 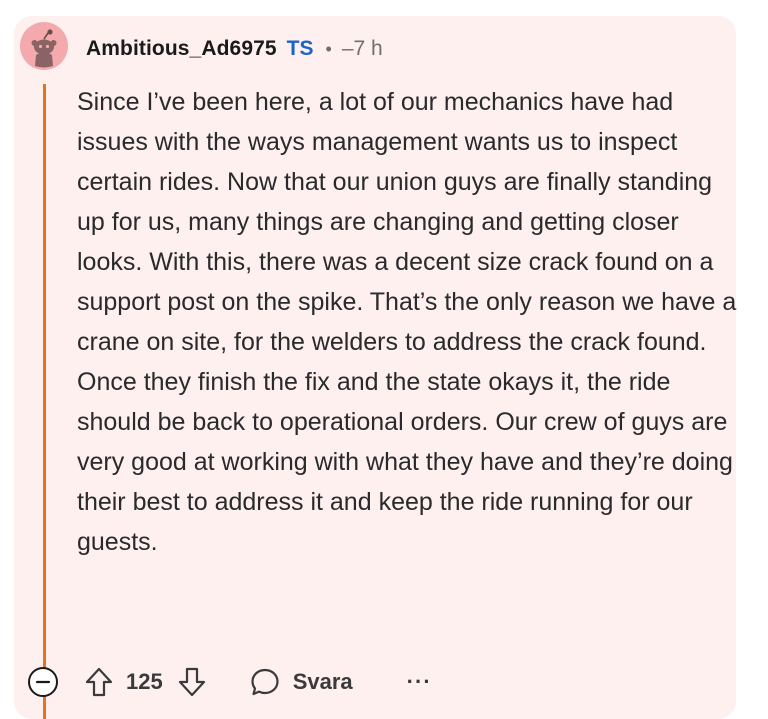 I want to click on upvote-arrow-icon, so click(x=99, y=682).